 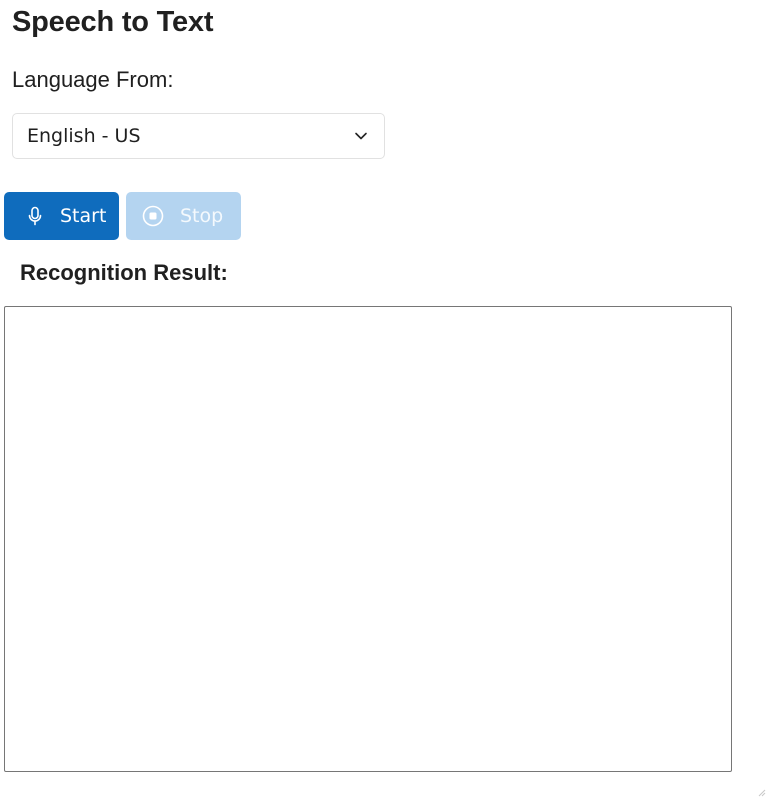 I want to click on language-select-value: English - US, so click(x=84, y=136).